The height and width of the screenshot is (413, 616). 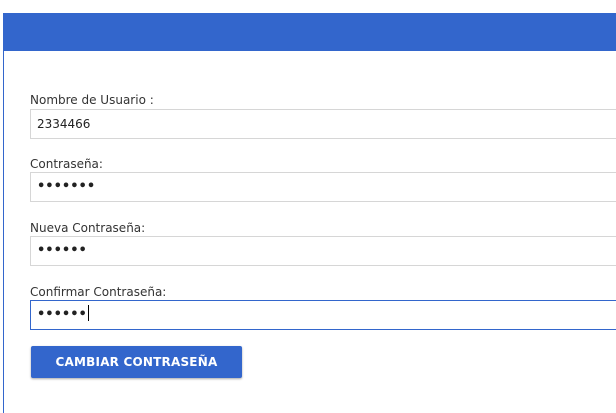 What do you see at coordinates (92, 100) in the screenshot?
I see `username-label: Nombre de Usuario :` at bounding box center [92, 100].